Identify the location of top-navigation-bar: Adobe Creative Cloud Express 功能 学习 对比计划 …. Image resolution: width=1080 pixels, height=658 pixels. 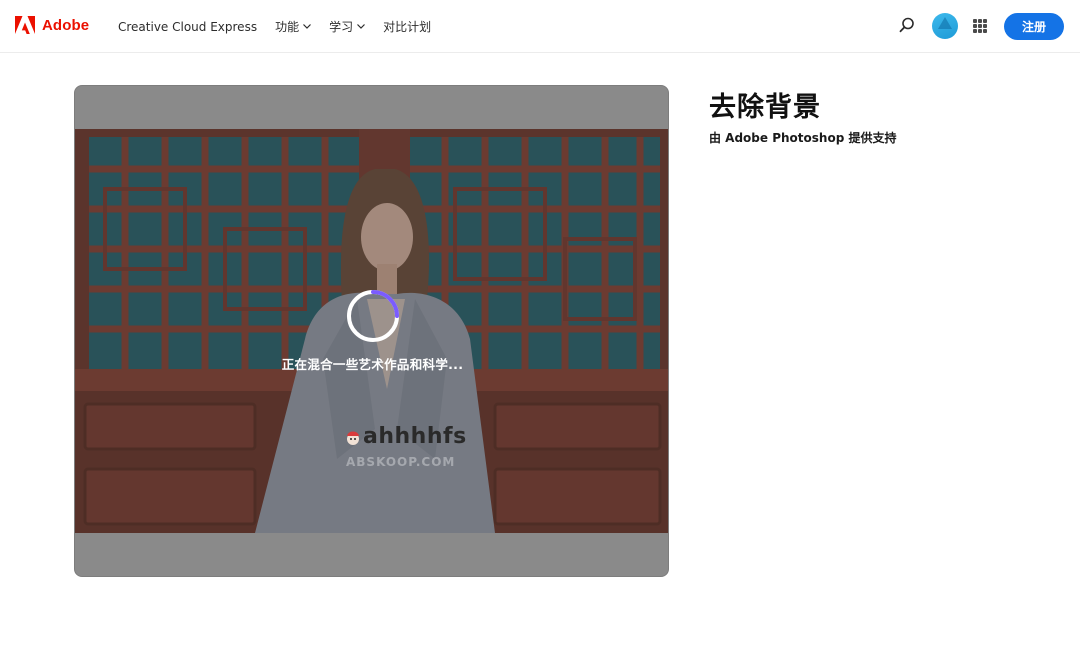
(540, 26).